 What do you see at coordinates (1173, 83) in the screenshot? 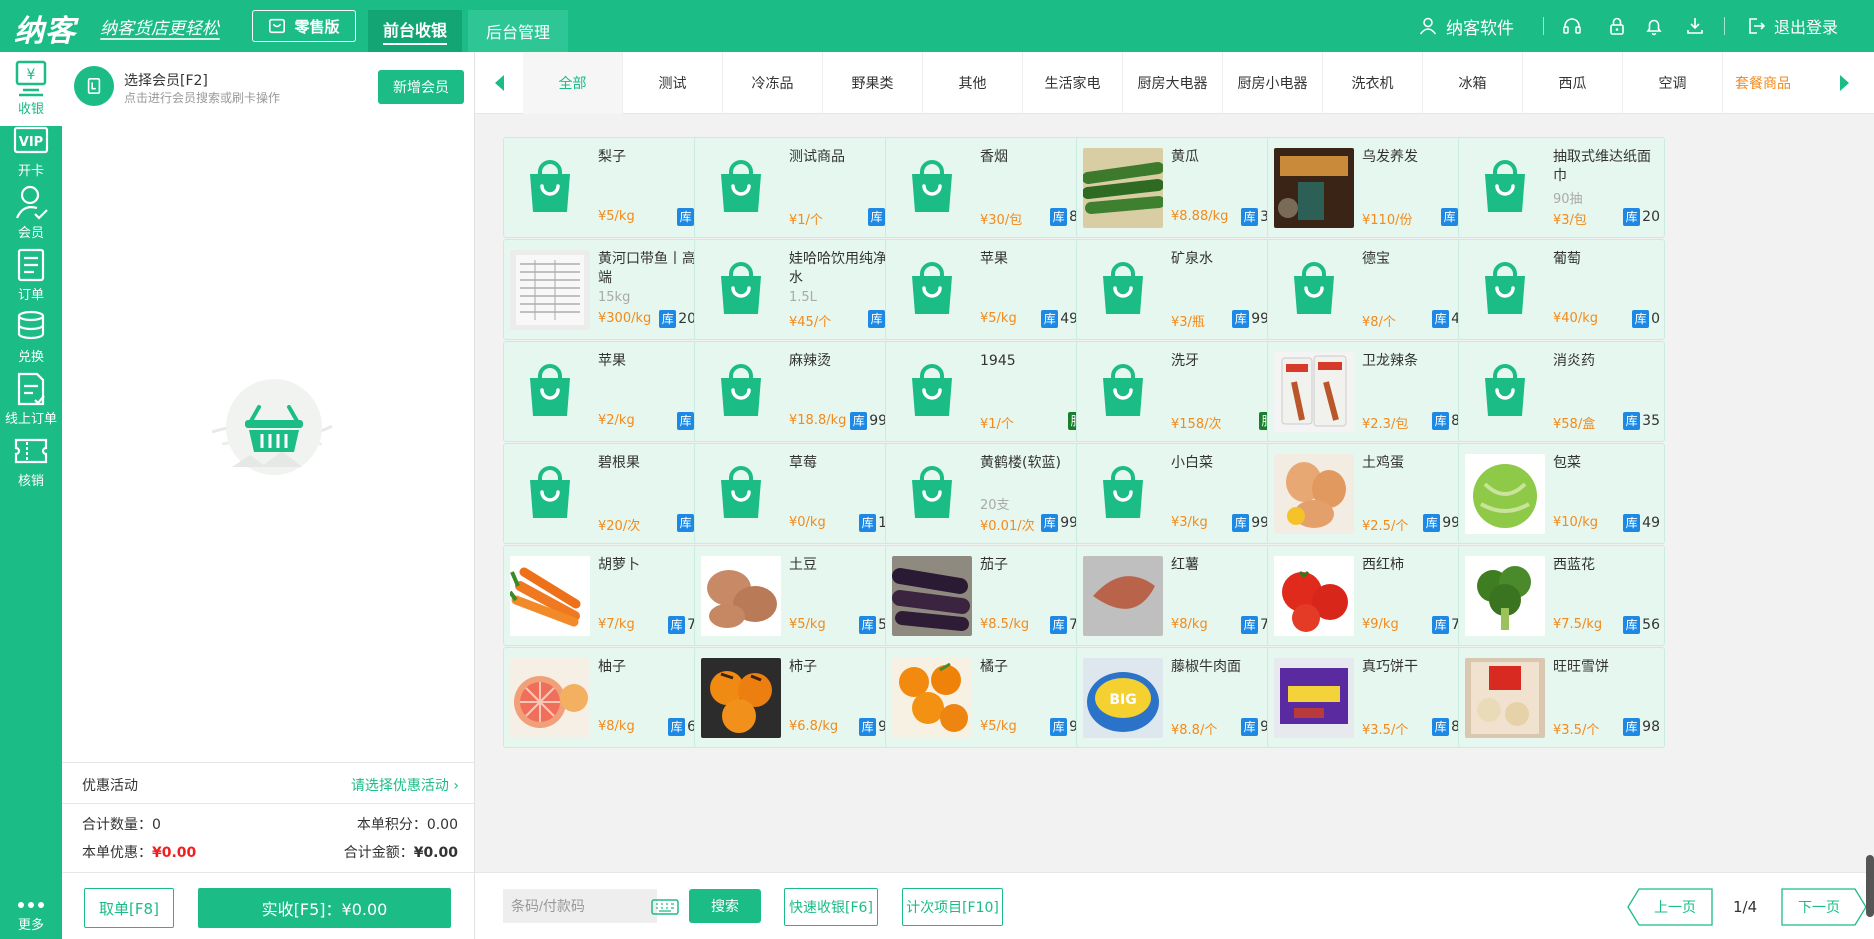
I see `tab-category: 厨房大电器` at bounding box center [1173, 83].